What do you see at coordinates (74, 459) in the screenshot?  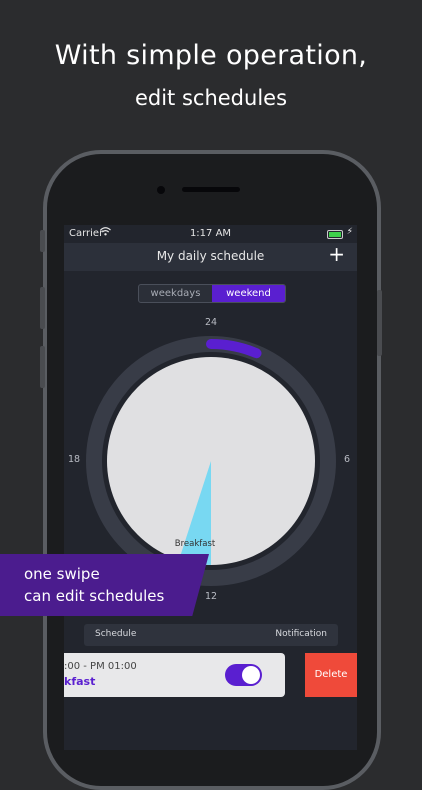 I see `clock-label-18: 18` at bounding box center [74, 459].